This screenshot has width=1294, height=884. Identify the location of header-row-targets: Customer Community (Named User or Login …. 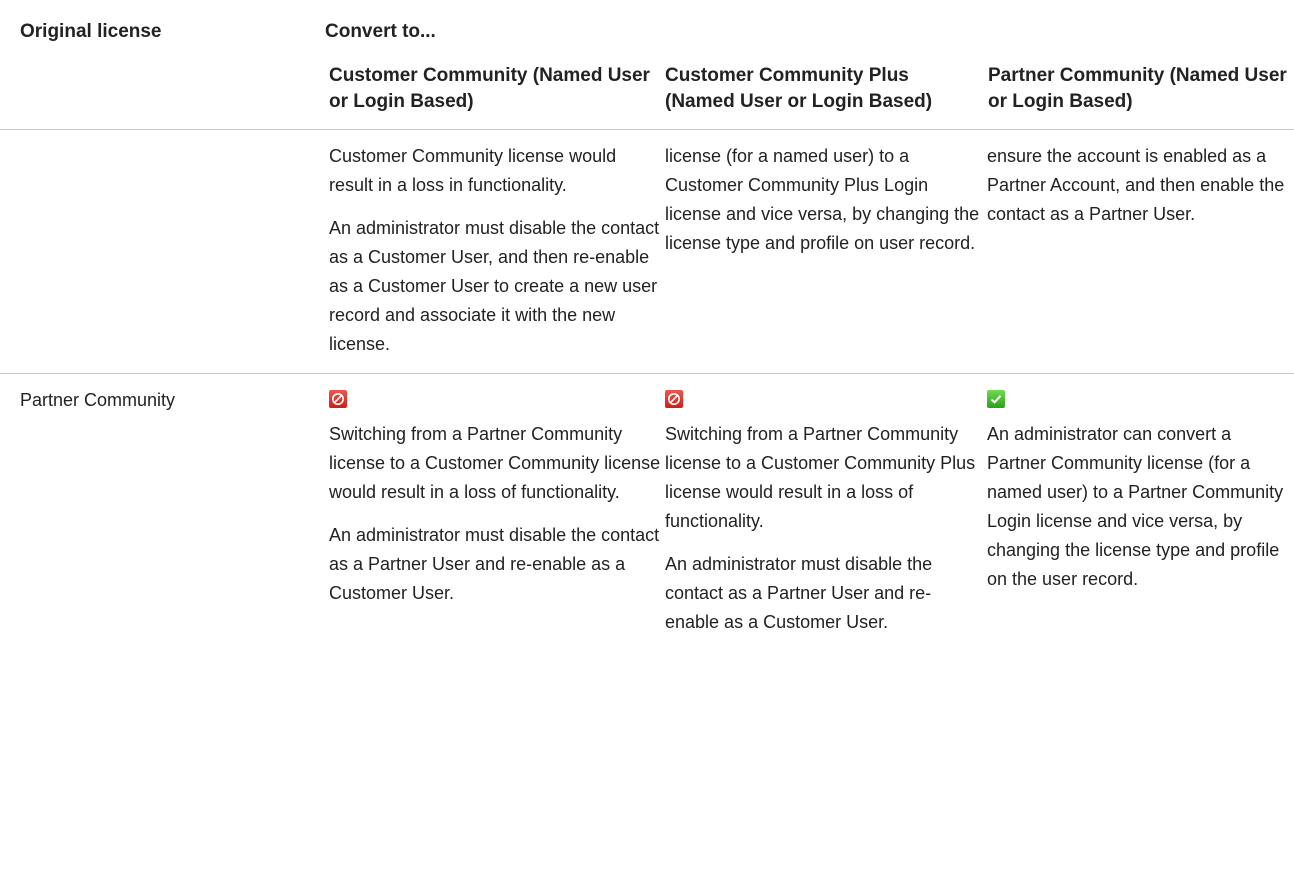
(647, 87).